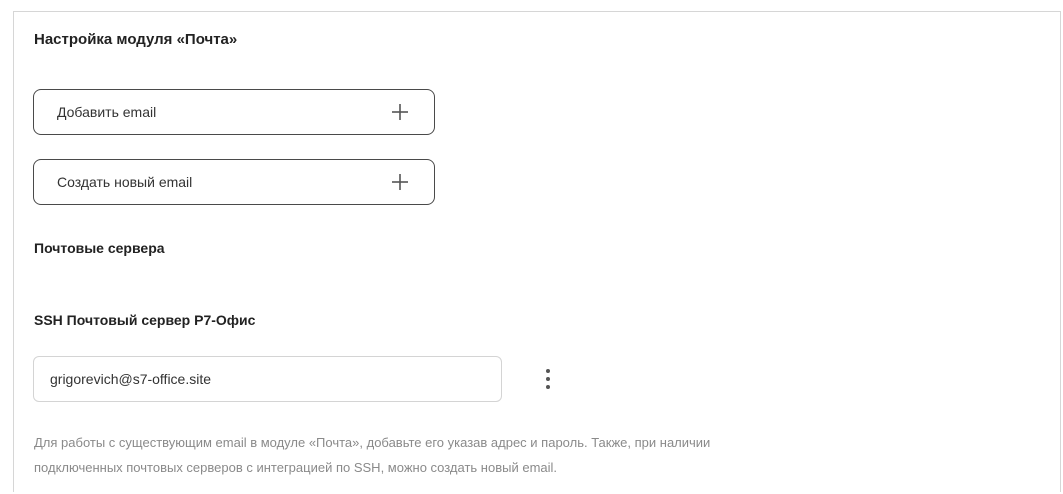  I want to click on add-email-label: Добавить email, so click(107, 112).